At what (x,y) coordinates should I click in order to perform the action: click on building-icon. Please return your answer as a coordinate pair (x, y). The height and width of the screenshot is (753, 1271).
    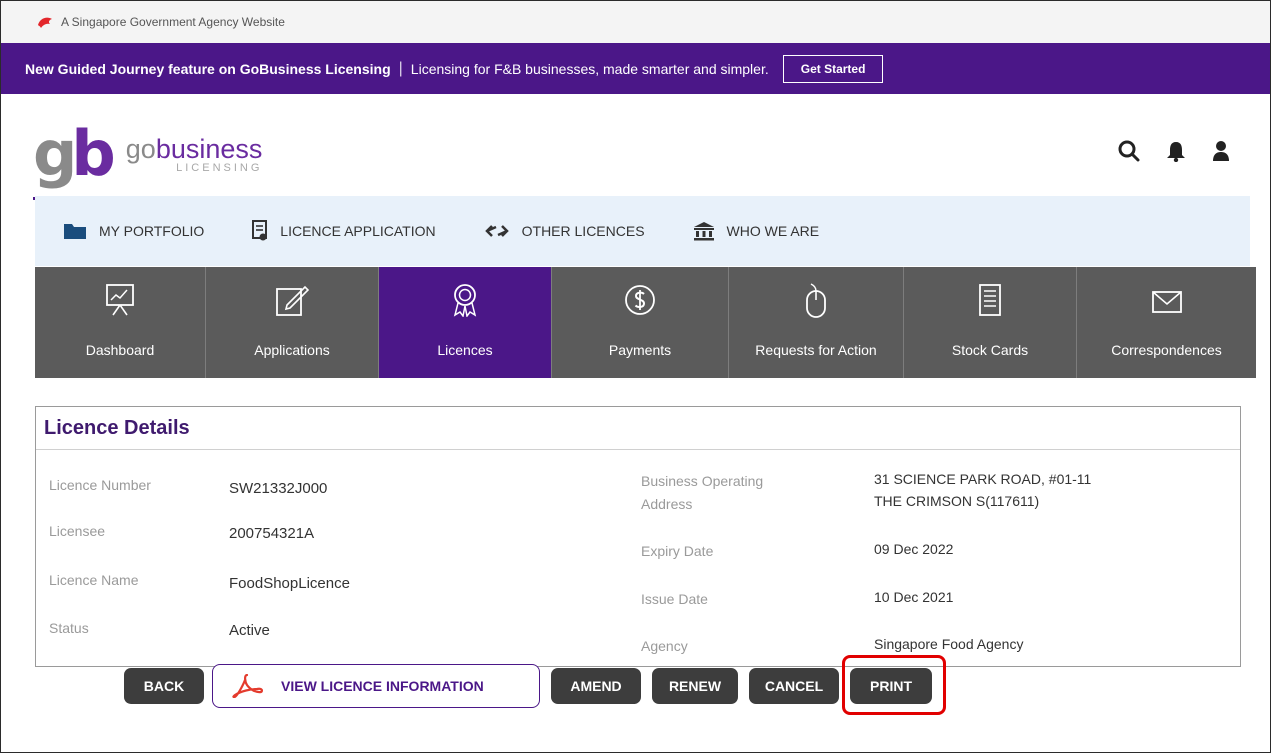
    Looking at the image, I should click on (703, 231).